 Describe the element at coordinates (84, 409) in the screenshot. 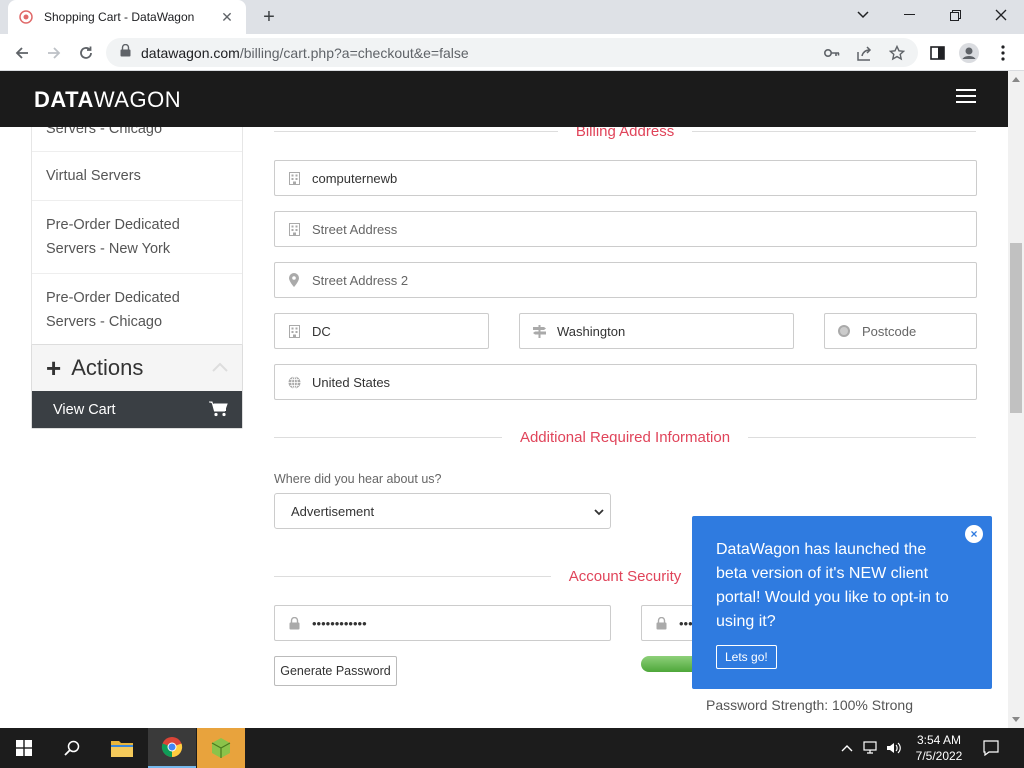

I see `view-cart-label: View Cart` at that location.